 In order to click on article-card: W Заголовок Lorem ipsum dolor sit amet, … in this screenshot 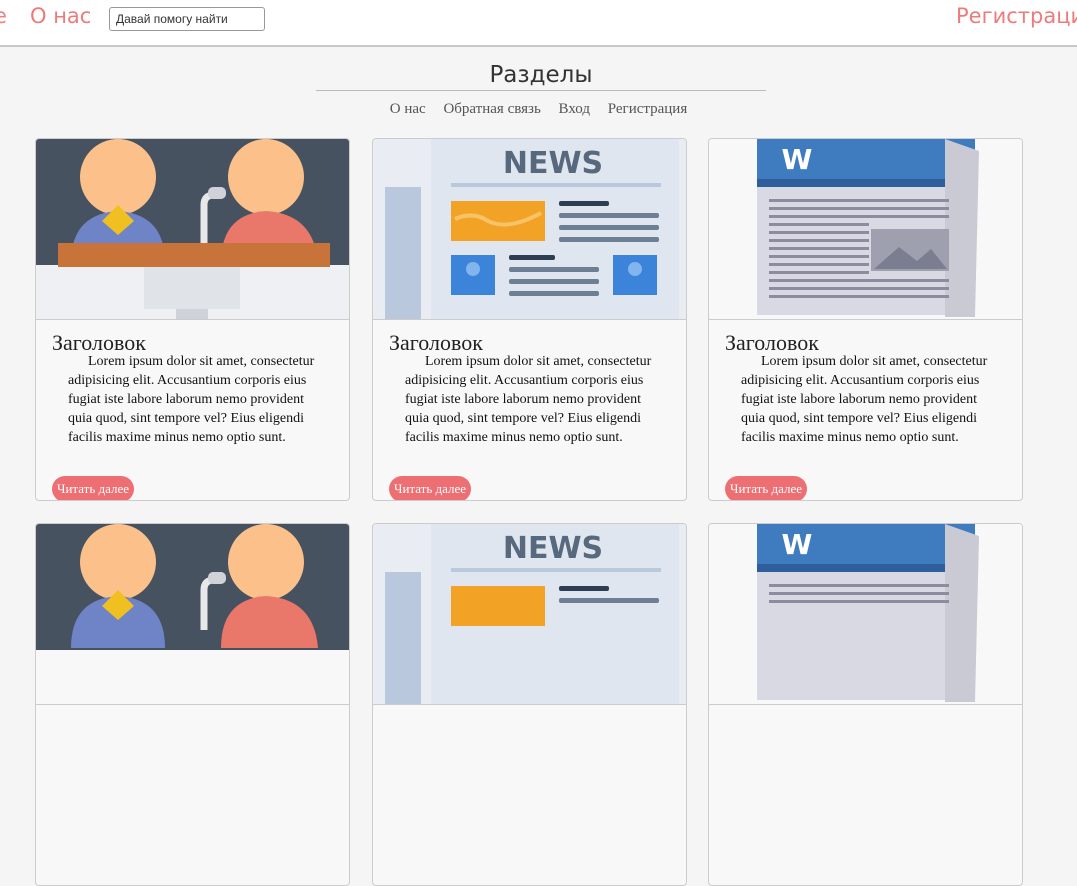, I will do `click(865, 319)`.